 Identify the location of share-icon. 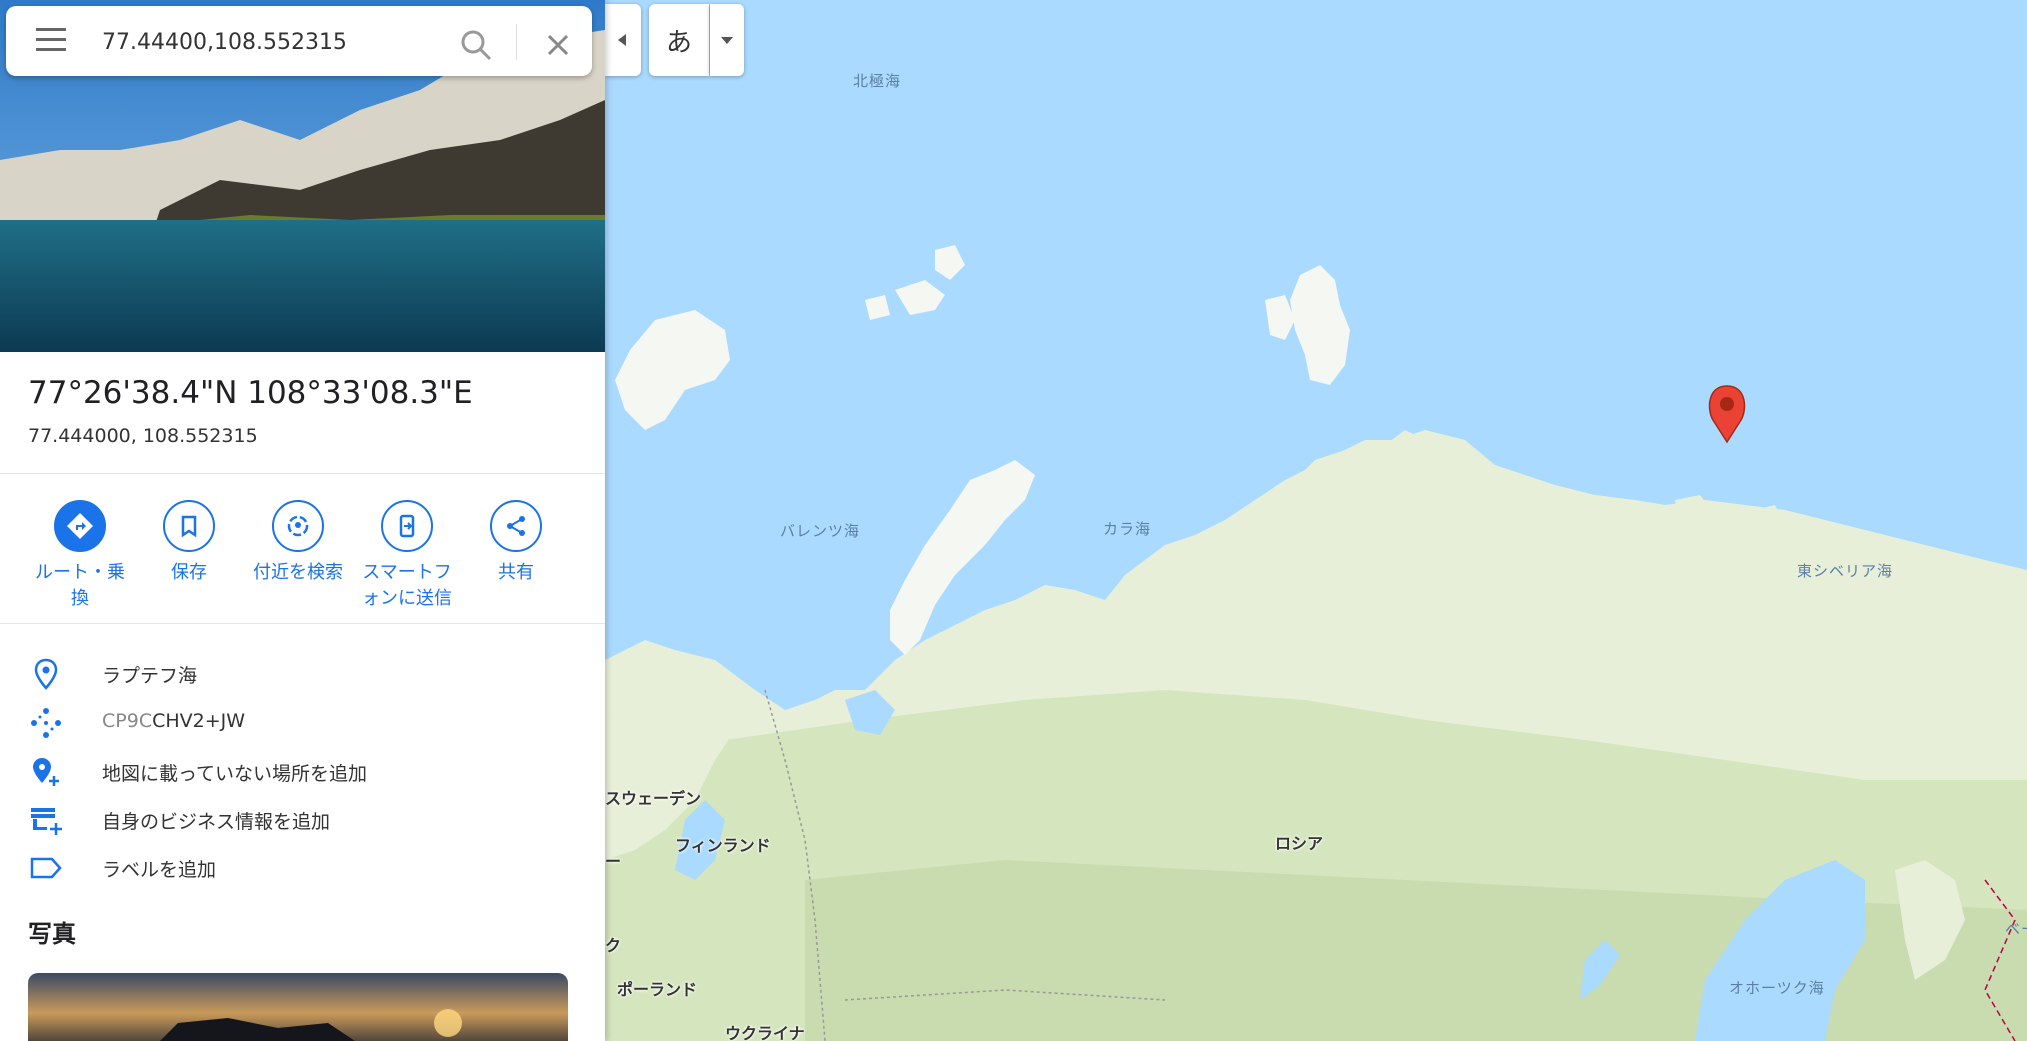
(516, 526).